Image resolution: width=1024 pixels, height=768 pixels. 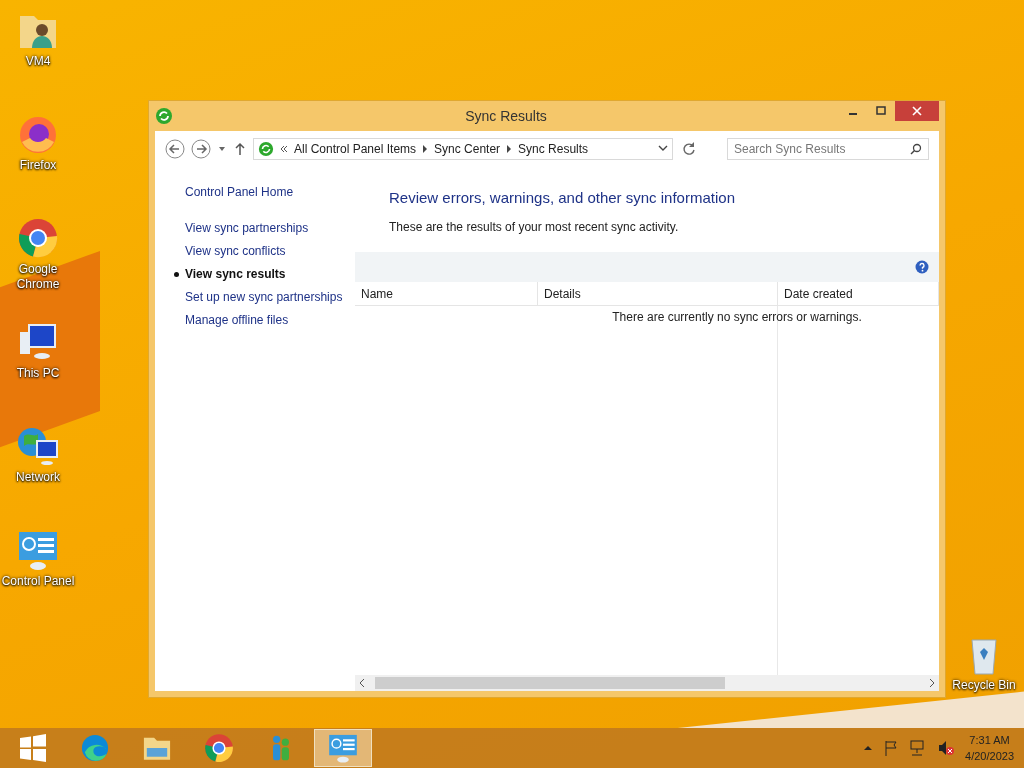 I want to click on description-text: These are the results of your most recent sync activity., so click(x=534, y=226).